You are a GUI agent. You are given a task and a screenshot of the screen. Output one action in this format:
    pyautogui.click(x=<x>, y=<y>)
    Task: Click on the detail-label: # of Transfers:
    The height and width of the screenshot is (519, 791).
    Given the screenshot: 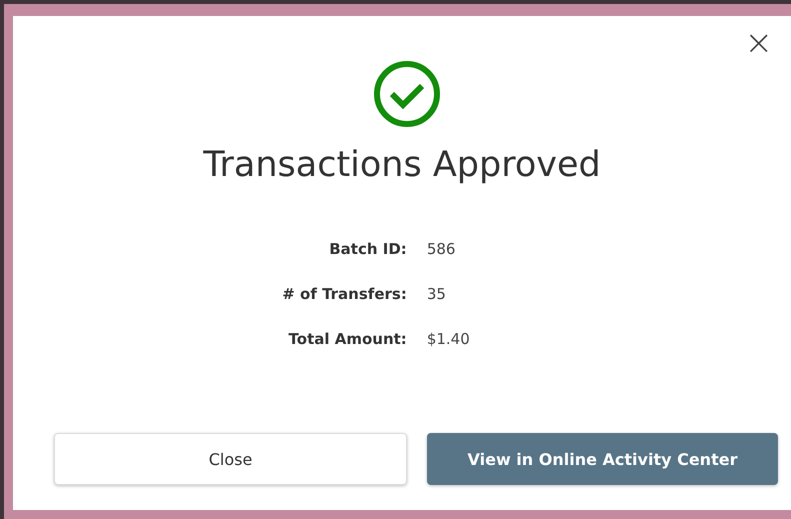 What is the action you would take?
    pyautogui.click(x=344, y=294)
    